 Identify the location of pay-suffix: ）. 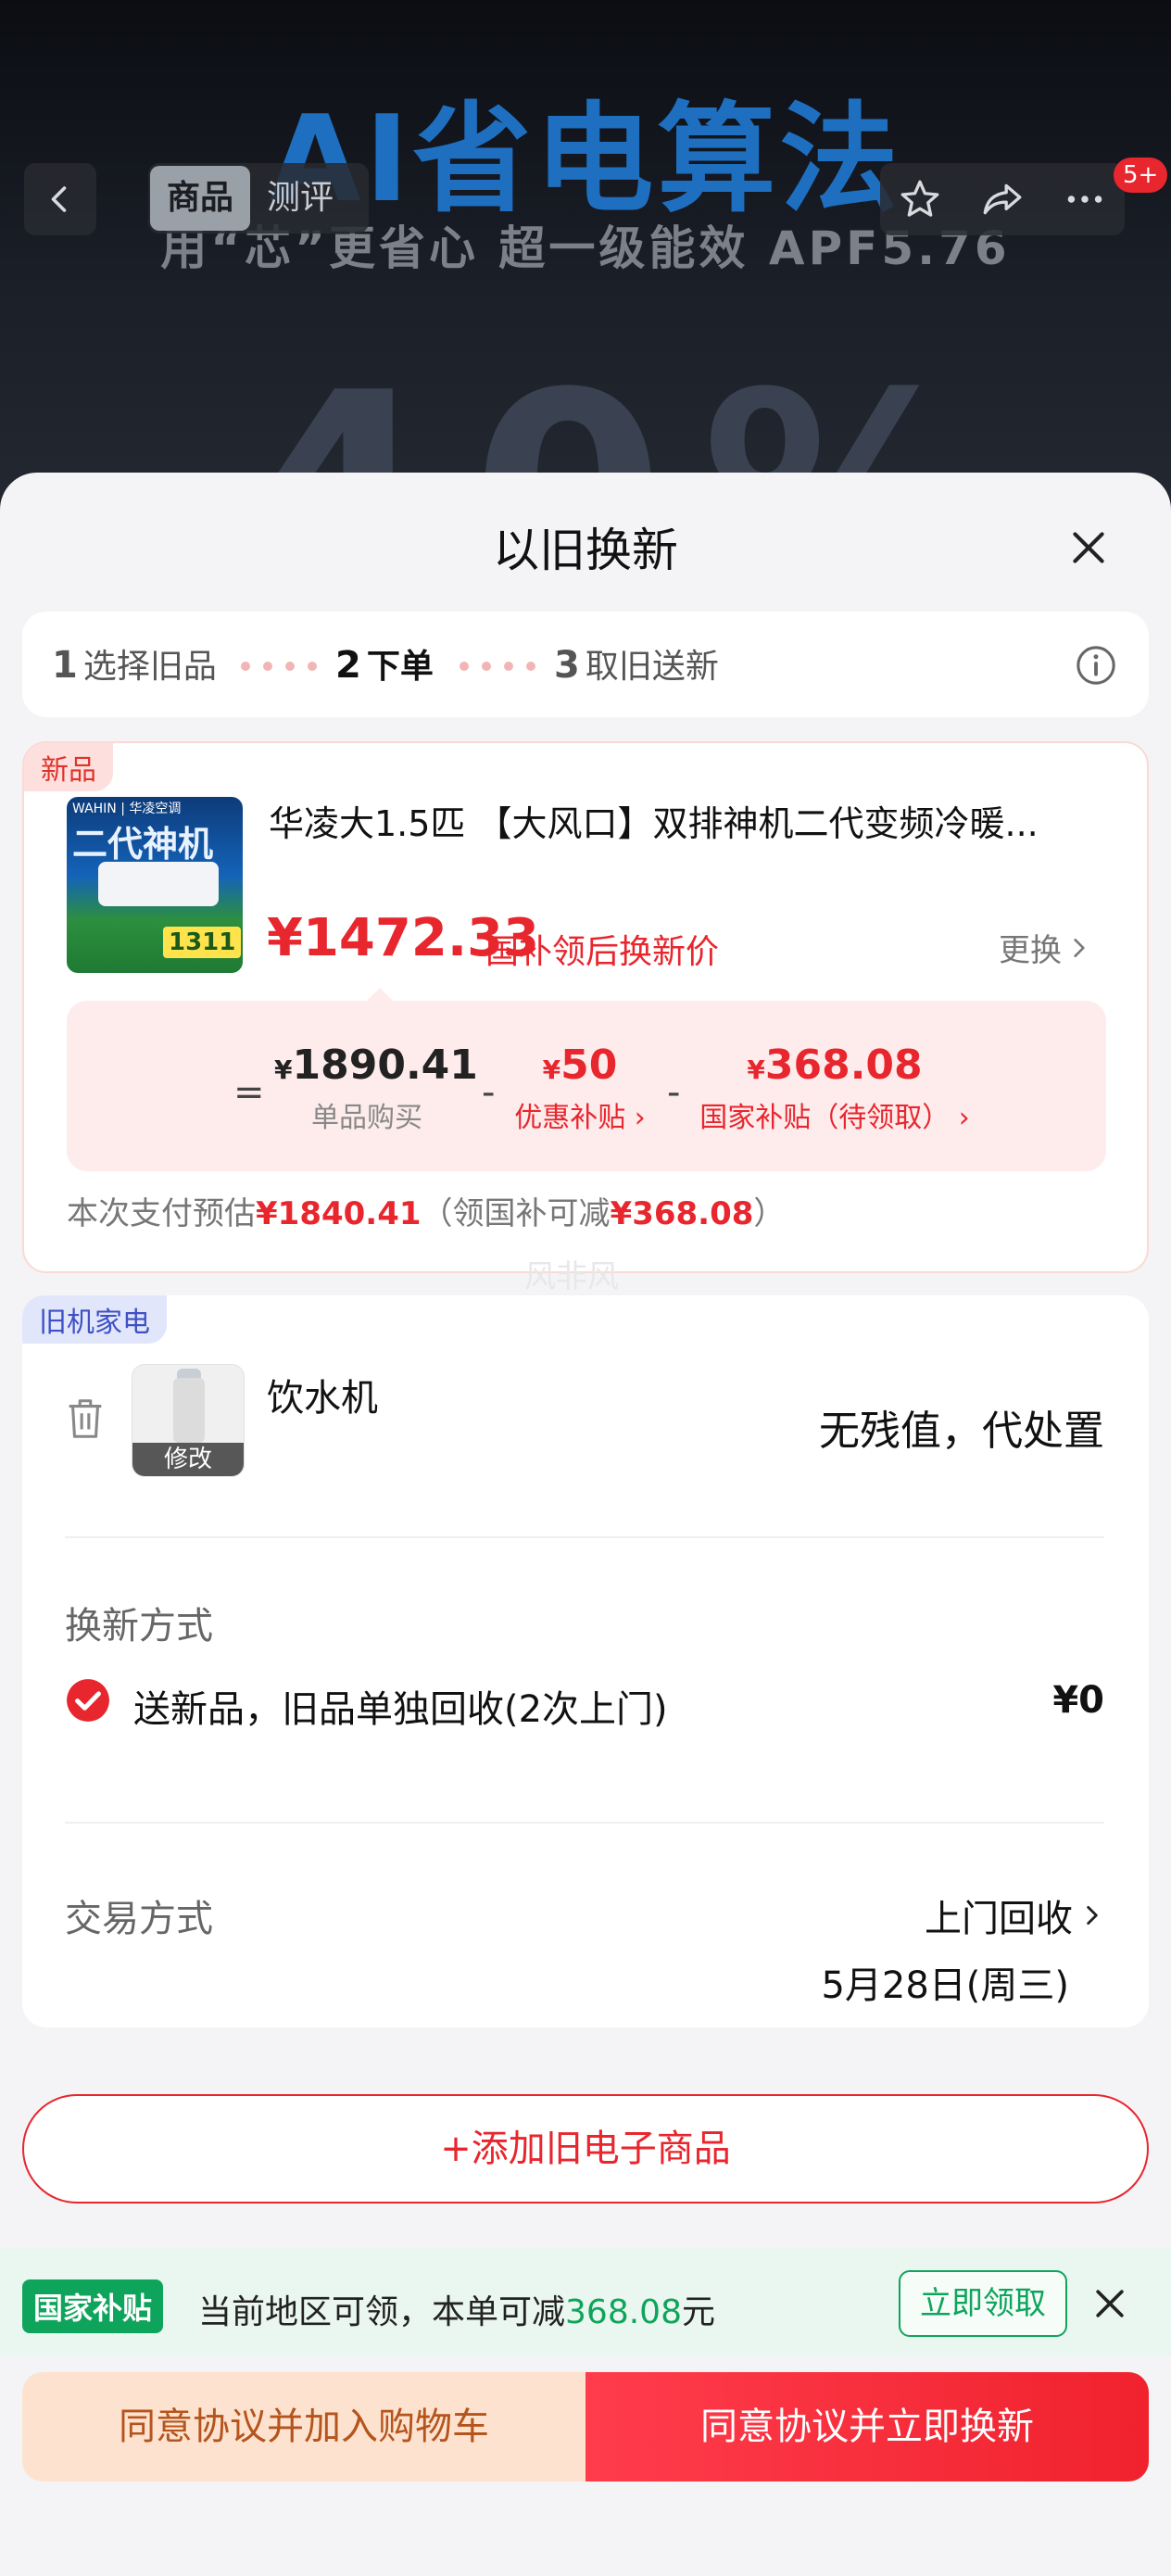
(770, 1214).